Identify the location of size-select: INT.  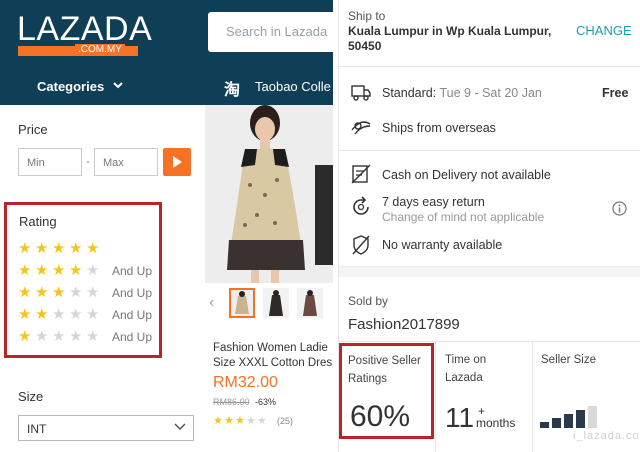
(106, 428).